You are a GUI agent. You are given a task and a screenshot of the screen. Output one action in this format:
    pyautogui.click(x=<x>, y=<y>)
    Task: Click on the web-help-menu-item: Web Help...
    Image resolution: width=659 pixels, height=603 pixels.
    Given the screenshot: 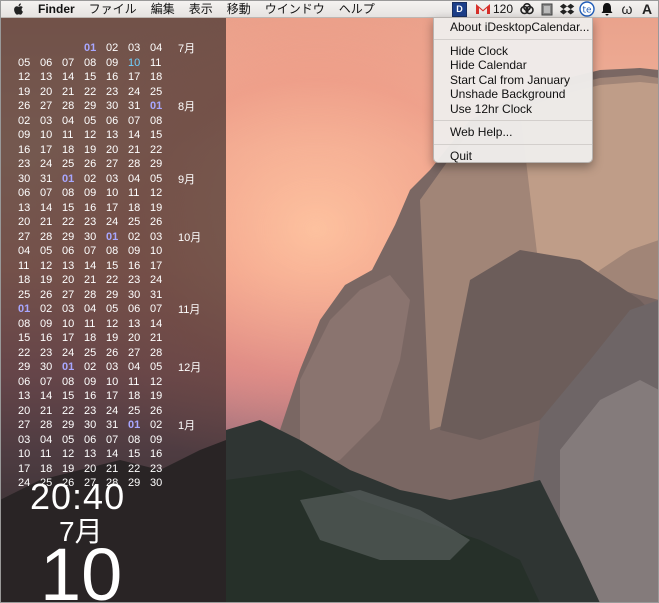 What is the action you would take?
    pyautogui.click(x=513, y=132)
    